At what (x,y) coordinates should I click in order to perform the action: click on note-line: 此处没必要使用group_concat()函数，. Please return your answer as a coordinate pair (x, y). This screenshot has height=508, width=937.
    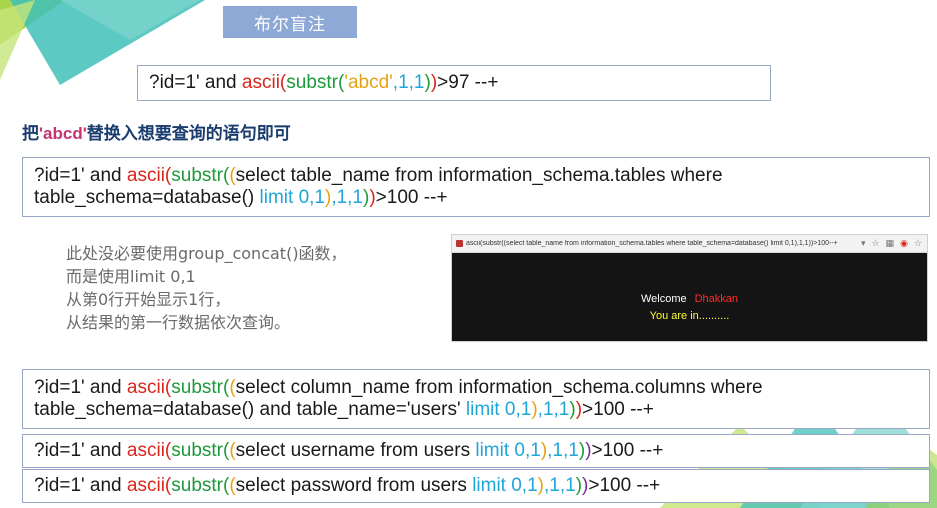
    Looking at the image, I should click on (206, 253).